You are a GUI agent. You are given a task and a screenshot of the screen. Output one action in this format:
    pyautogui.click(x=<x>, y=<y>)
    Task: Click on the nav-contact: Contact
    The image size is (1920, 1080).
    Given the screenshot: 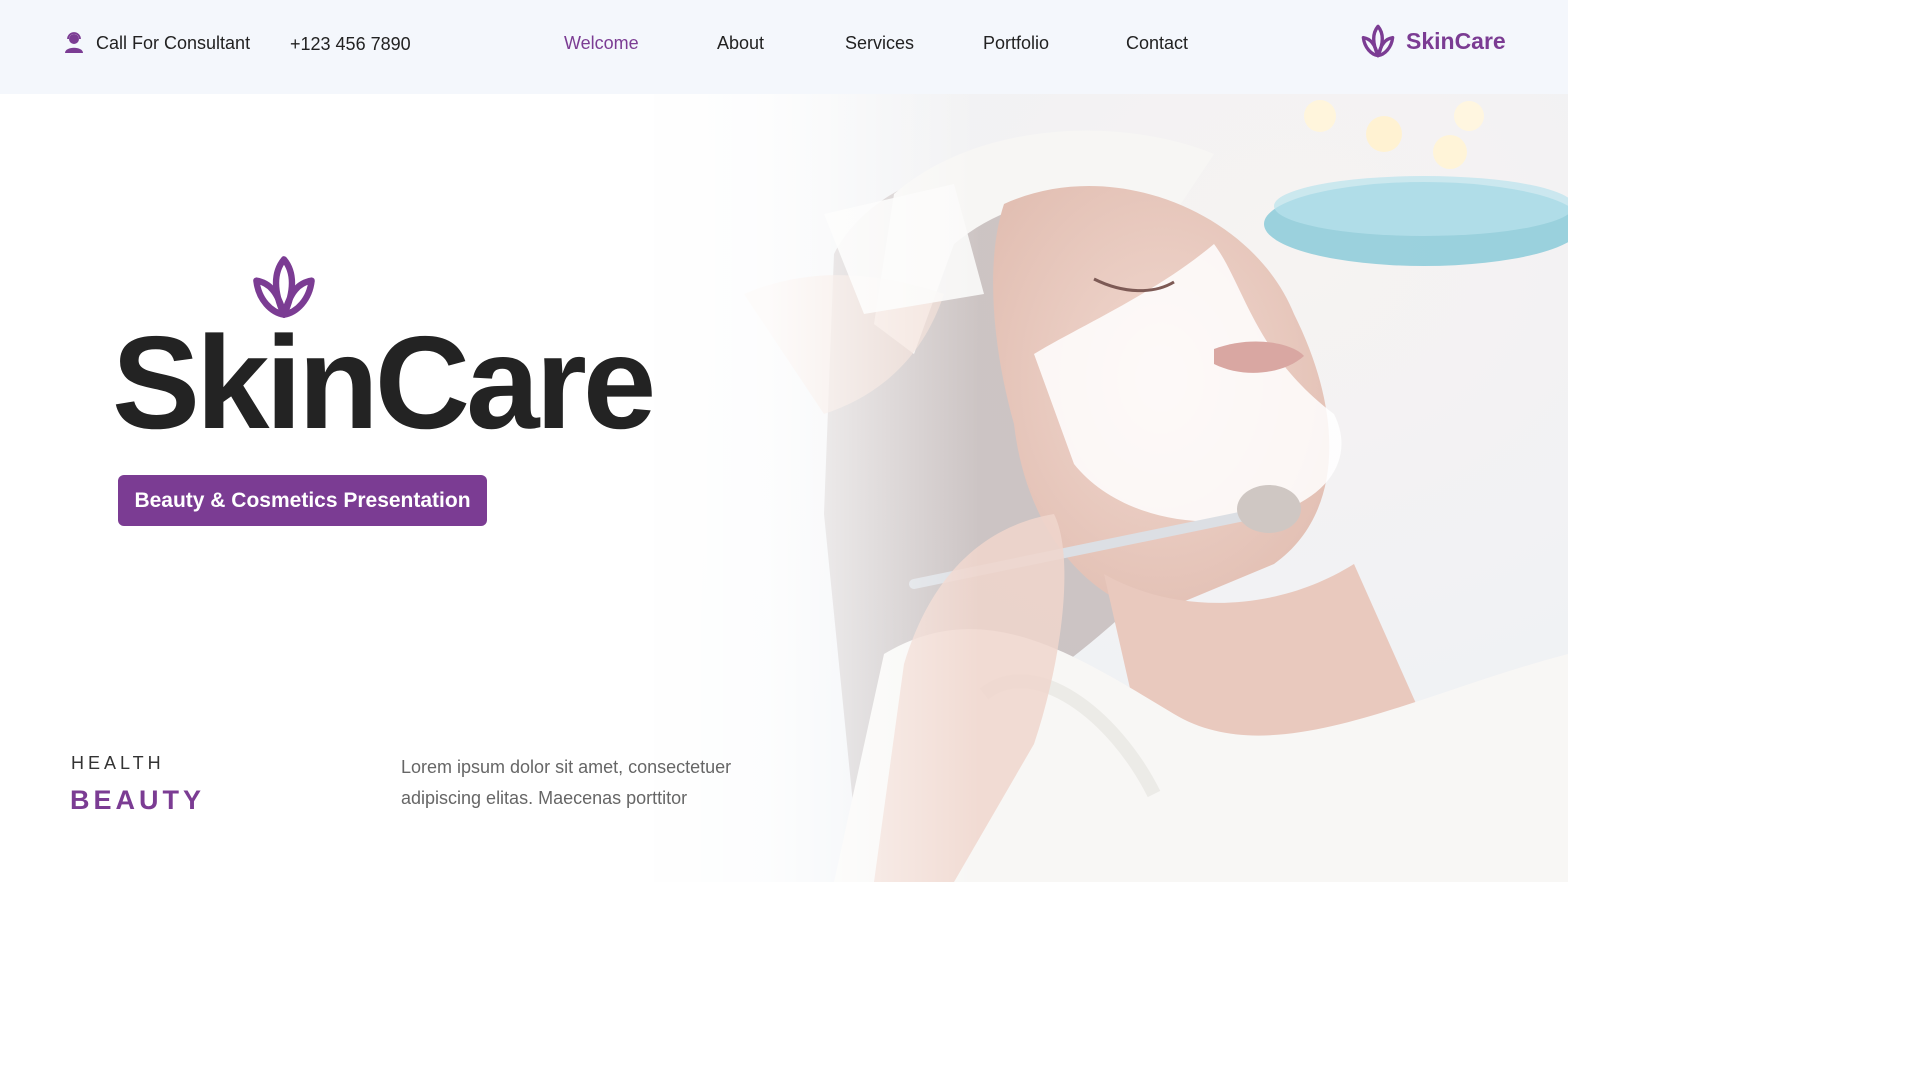 What is the action you would take?
    pyautogui.click(x=1157, y=43)
    